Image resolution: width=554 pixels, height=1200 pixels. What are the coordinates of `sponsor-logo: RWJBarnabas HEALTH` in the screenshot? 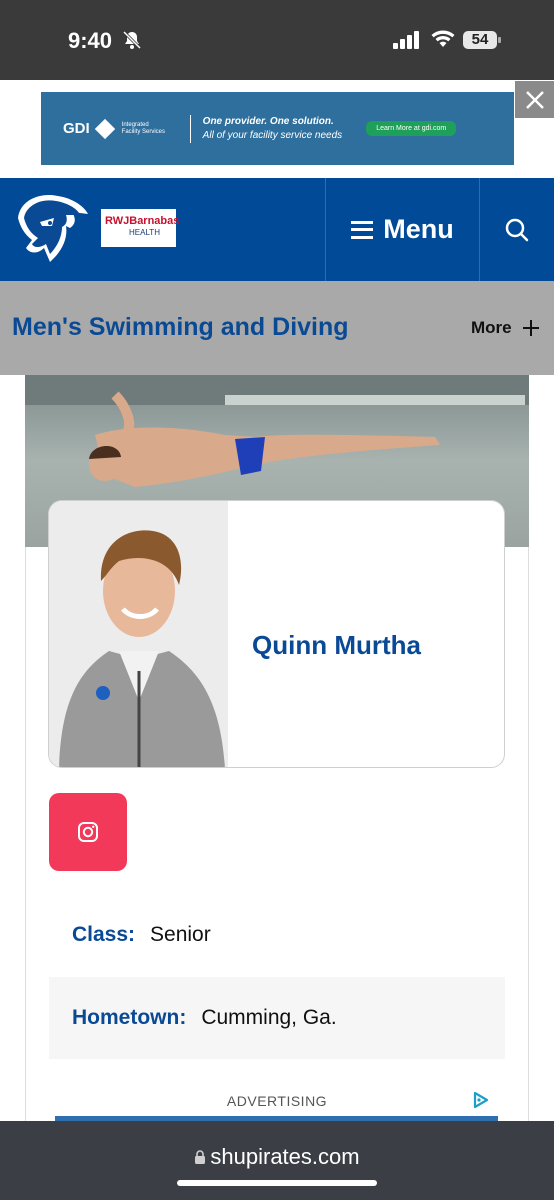 It's located at (140, 228).